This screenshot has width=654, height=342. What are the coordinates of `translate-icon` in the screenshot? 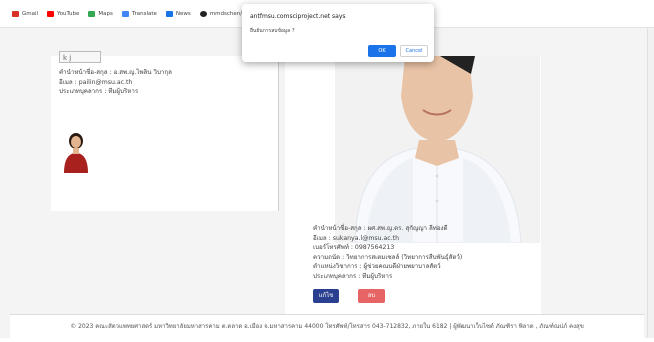 It's located at (125, 13).